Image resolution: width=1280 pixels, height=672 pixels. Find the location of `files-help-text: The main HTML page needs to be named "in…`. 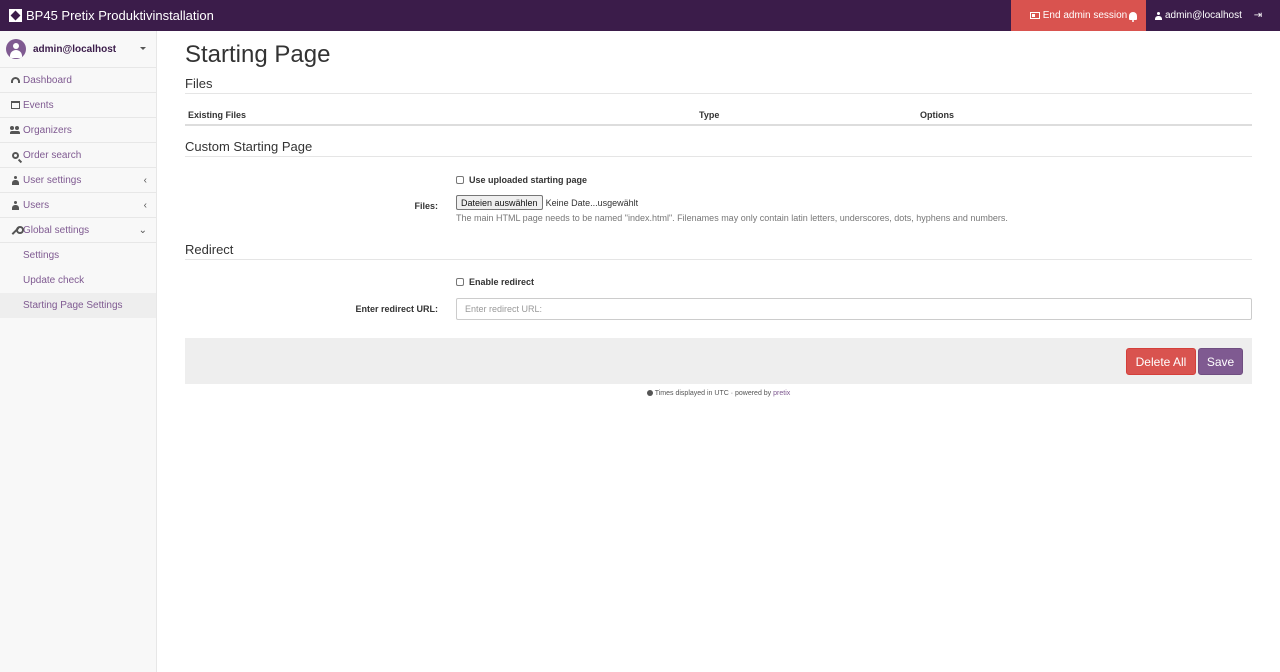

files-help-text: The main HTML page needs to be named "in… is located at coordinates (732, 218).